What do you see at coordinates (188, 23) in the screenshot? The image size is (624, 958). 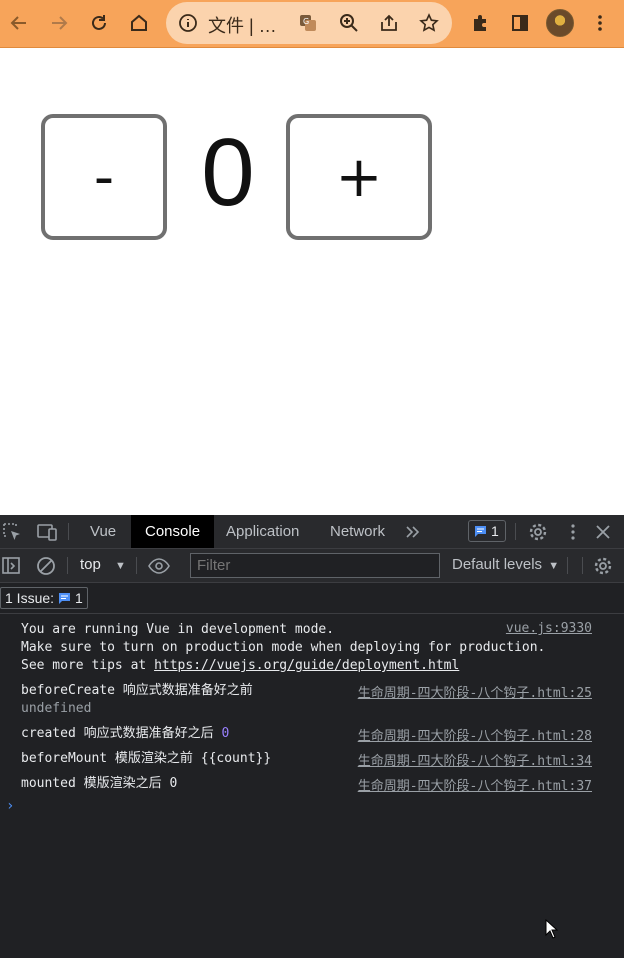 I see `info-icon` at bounding box center [188, 23].